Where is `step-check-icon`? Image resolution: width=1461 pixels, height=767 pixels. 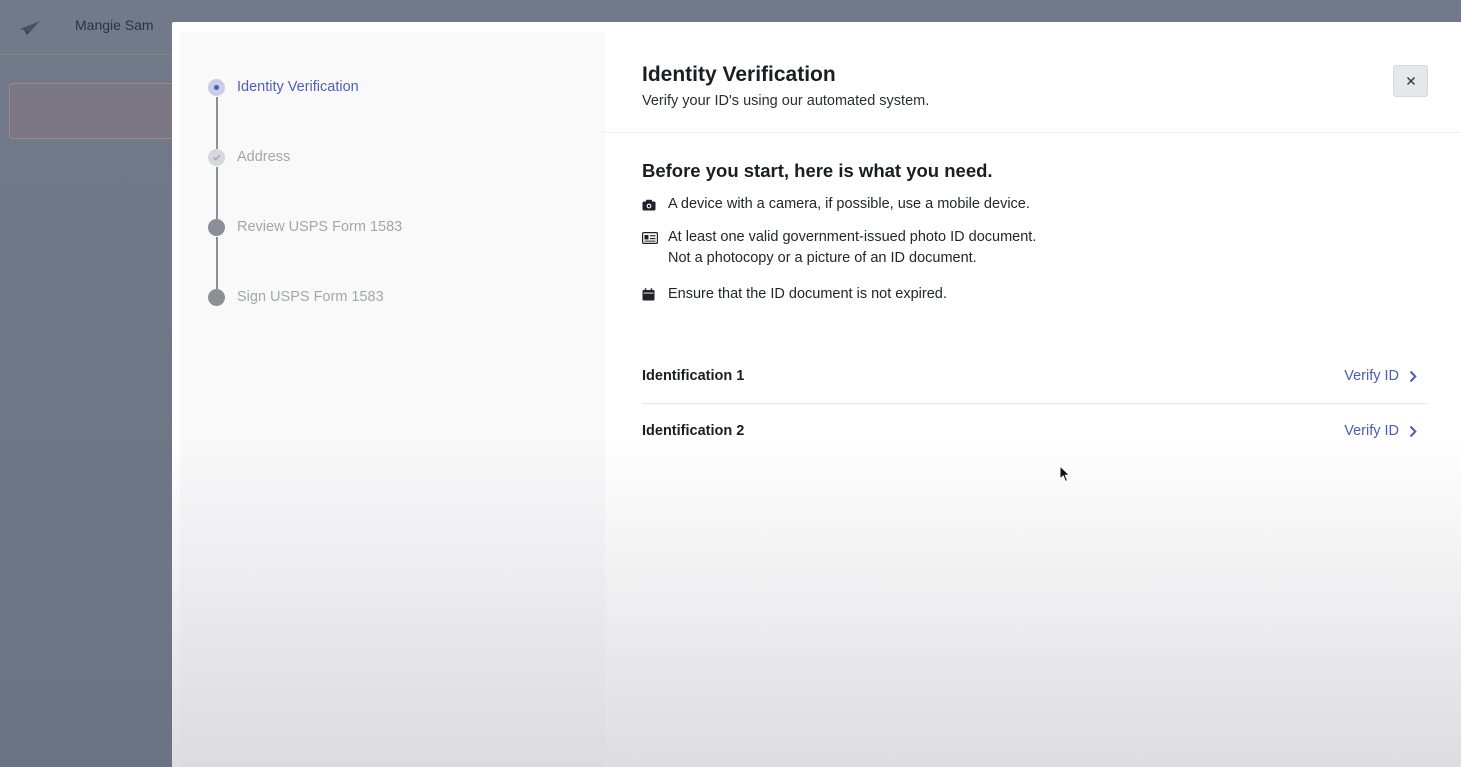 step-check-icon is located at coordinates (216, 157).